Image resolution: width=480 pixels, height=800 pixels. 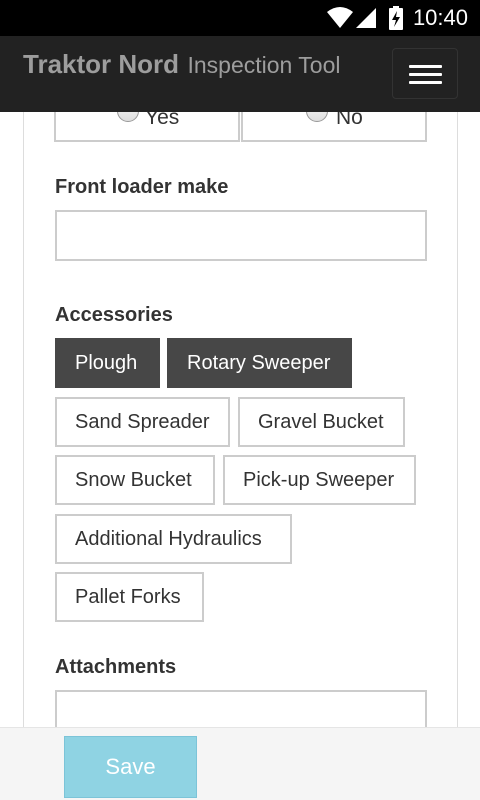 What do you see at coordinates (396, 20) in the screenshot?
I see `battery-charging-icon` at bounding box center [396, 20].